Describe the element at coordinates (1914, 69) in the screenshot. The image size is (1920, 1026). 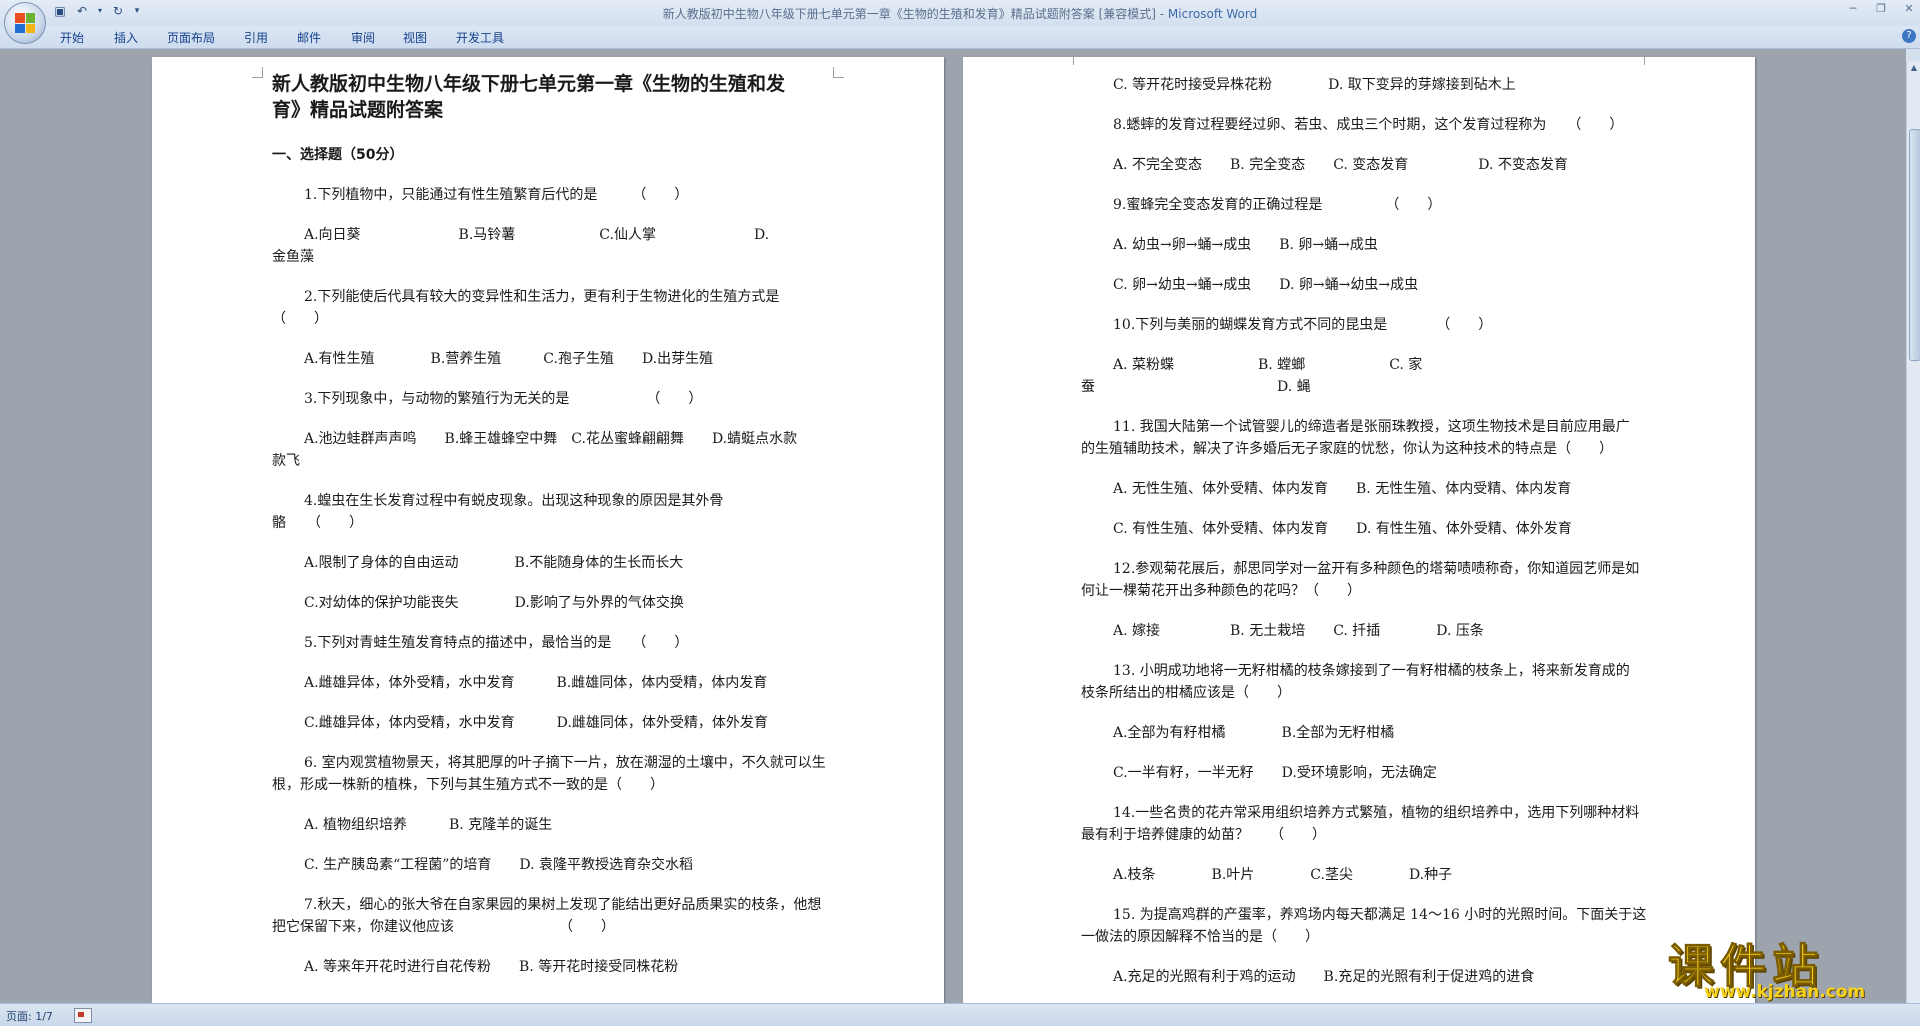
I see `scroll-up-icon: ▲` at that location.